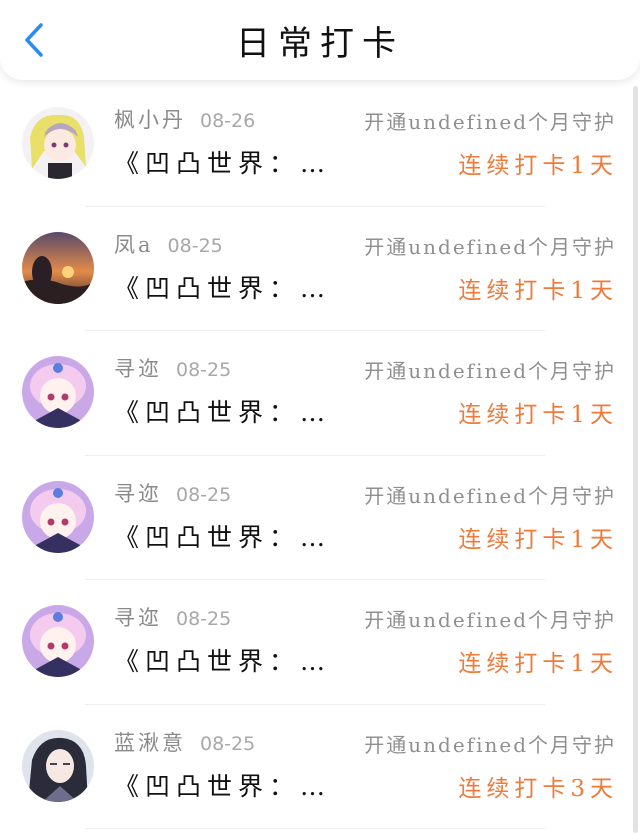  Describe the element at coordinates (538, 788) in the screenshot. I see `streak-count: 连续打卡3天` at that location.